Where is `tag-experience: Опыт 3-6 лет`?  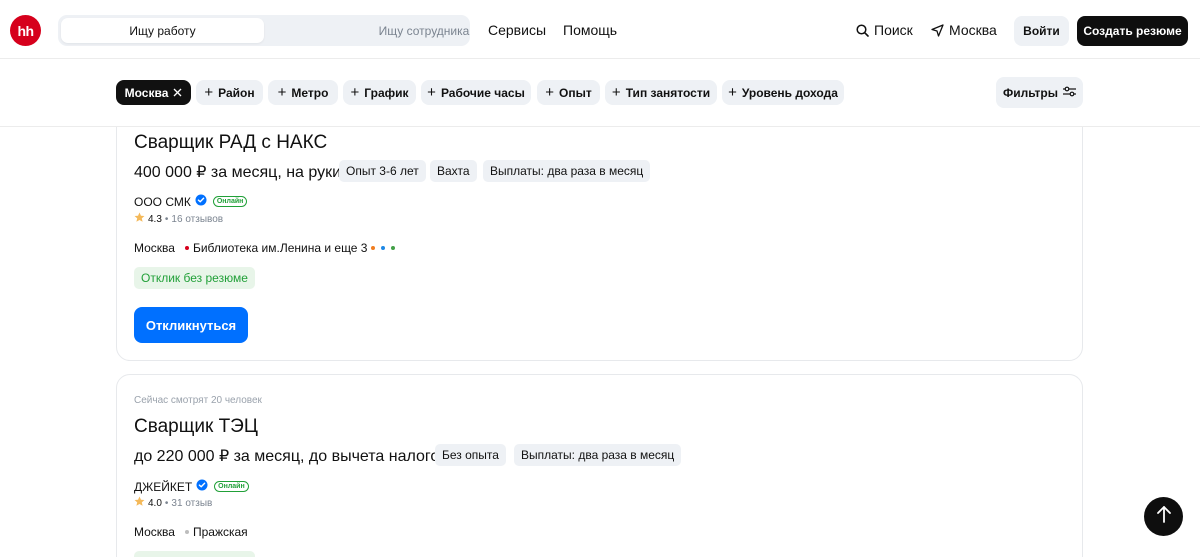 tag-experience: Опыт 3-6 лет is located at coordinates (382, 171).